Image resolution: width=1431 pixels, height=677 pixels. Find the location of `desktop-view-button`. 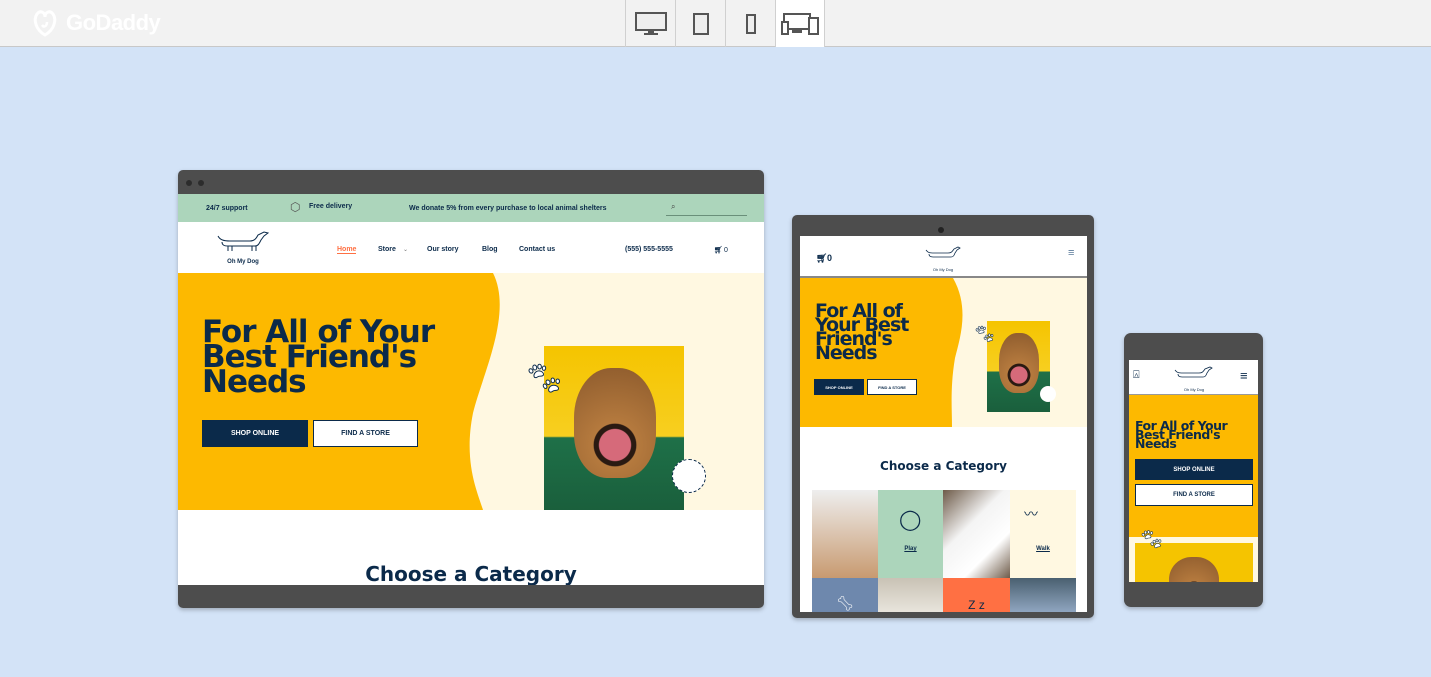

desktop-view-button is located at coordinates (650, 23).